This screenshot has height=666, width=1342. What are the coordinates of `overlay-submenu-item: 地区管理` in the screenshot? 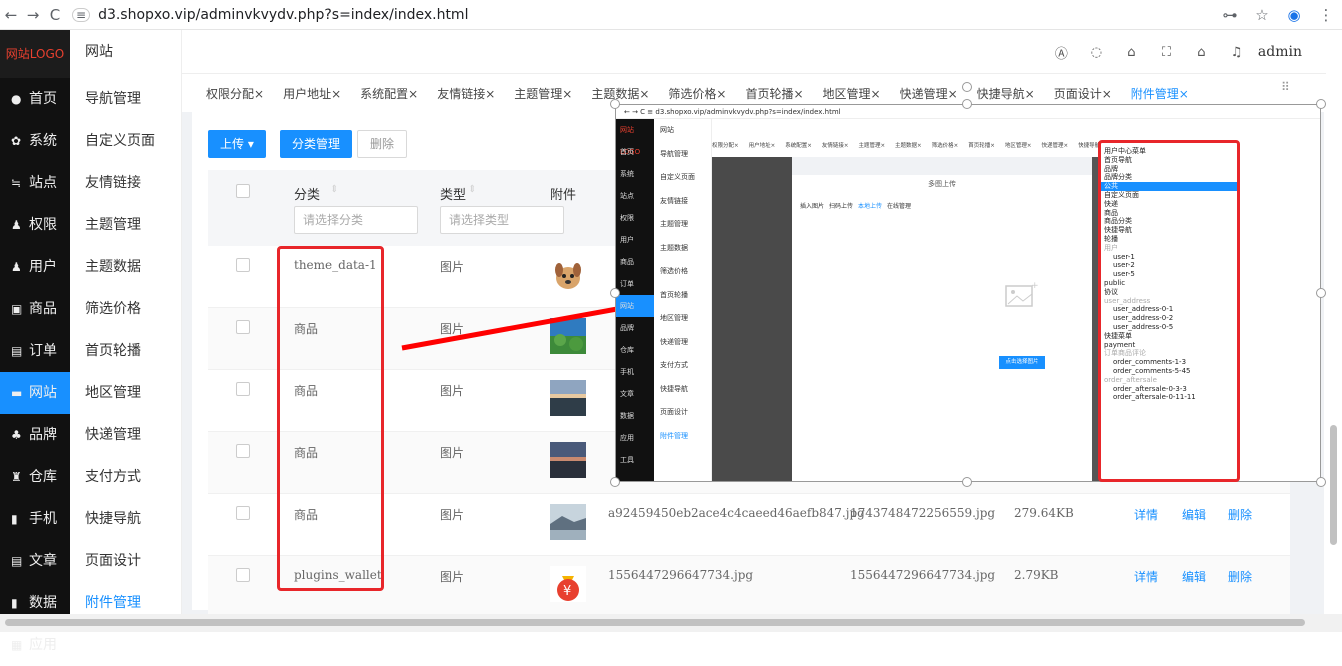 It's located at (674, 318).